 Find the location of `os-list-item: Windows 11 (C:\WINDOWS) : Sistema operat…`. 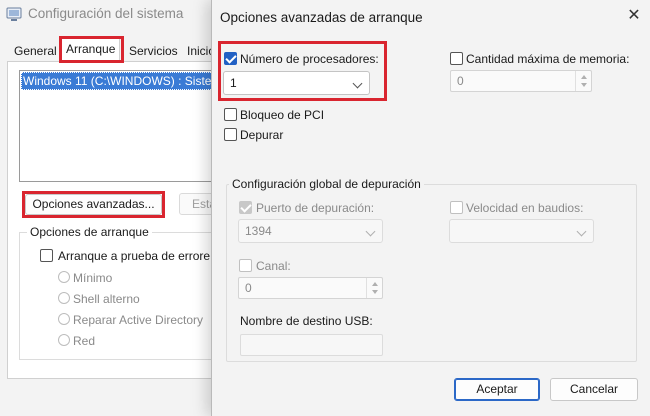

os-list-item: Windows 11 (C:\WINDOWS) : Sistema operat… is located at coordinates (117, 81).